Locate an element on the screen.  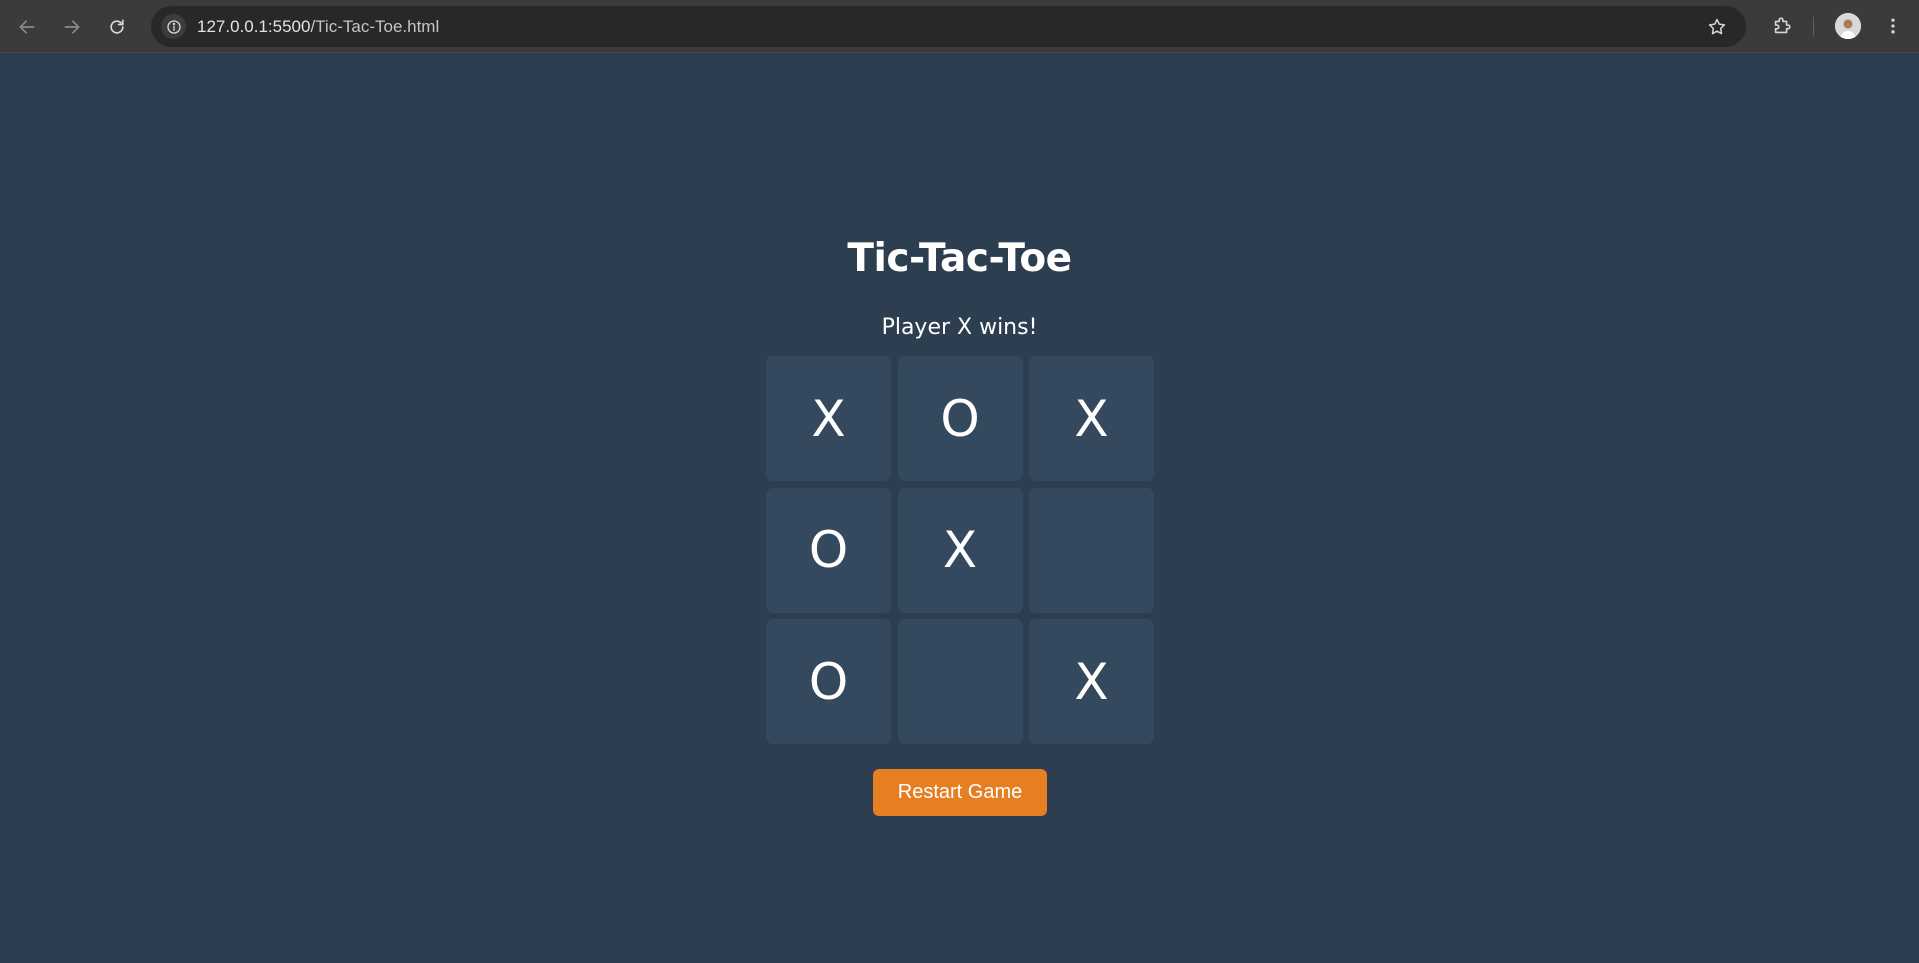
kebab-menu-icon is located at coordinates (1893, 26).